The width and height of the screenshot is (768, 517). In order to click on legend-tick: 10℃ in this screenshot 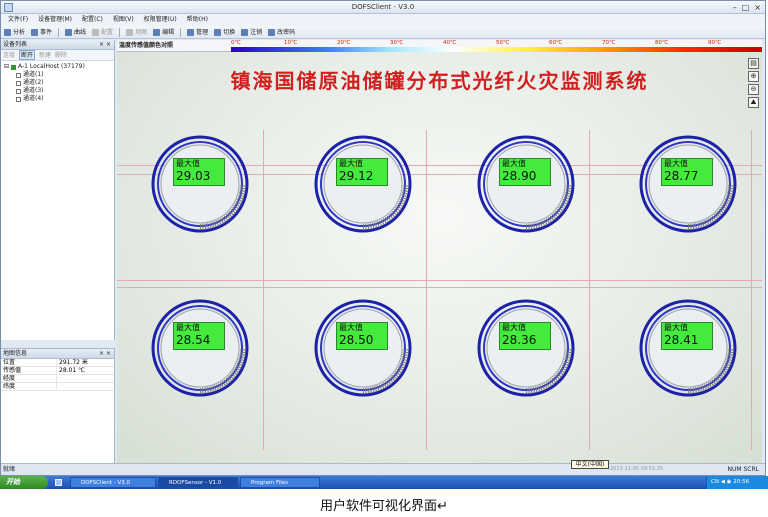, I will do `click(291, 43)`.